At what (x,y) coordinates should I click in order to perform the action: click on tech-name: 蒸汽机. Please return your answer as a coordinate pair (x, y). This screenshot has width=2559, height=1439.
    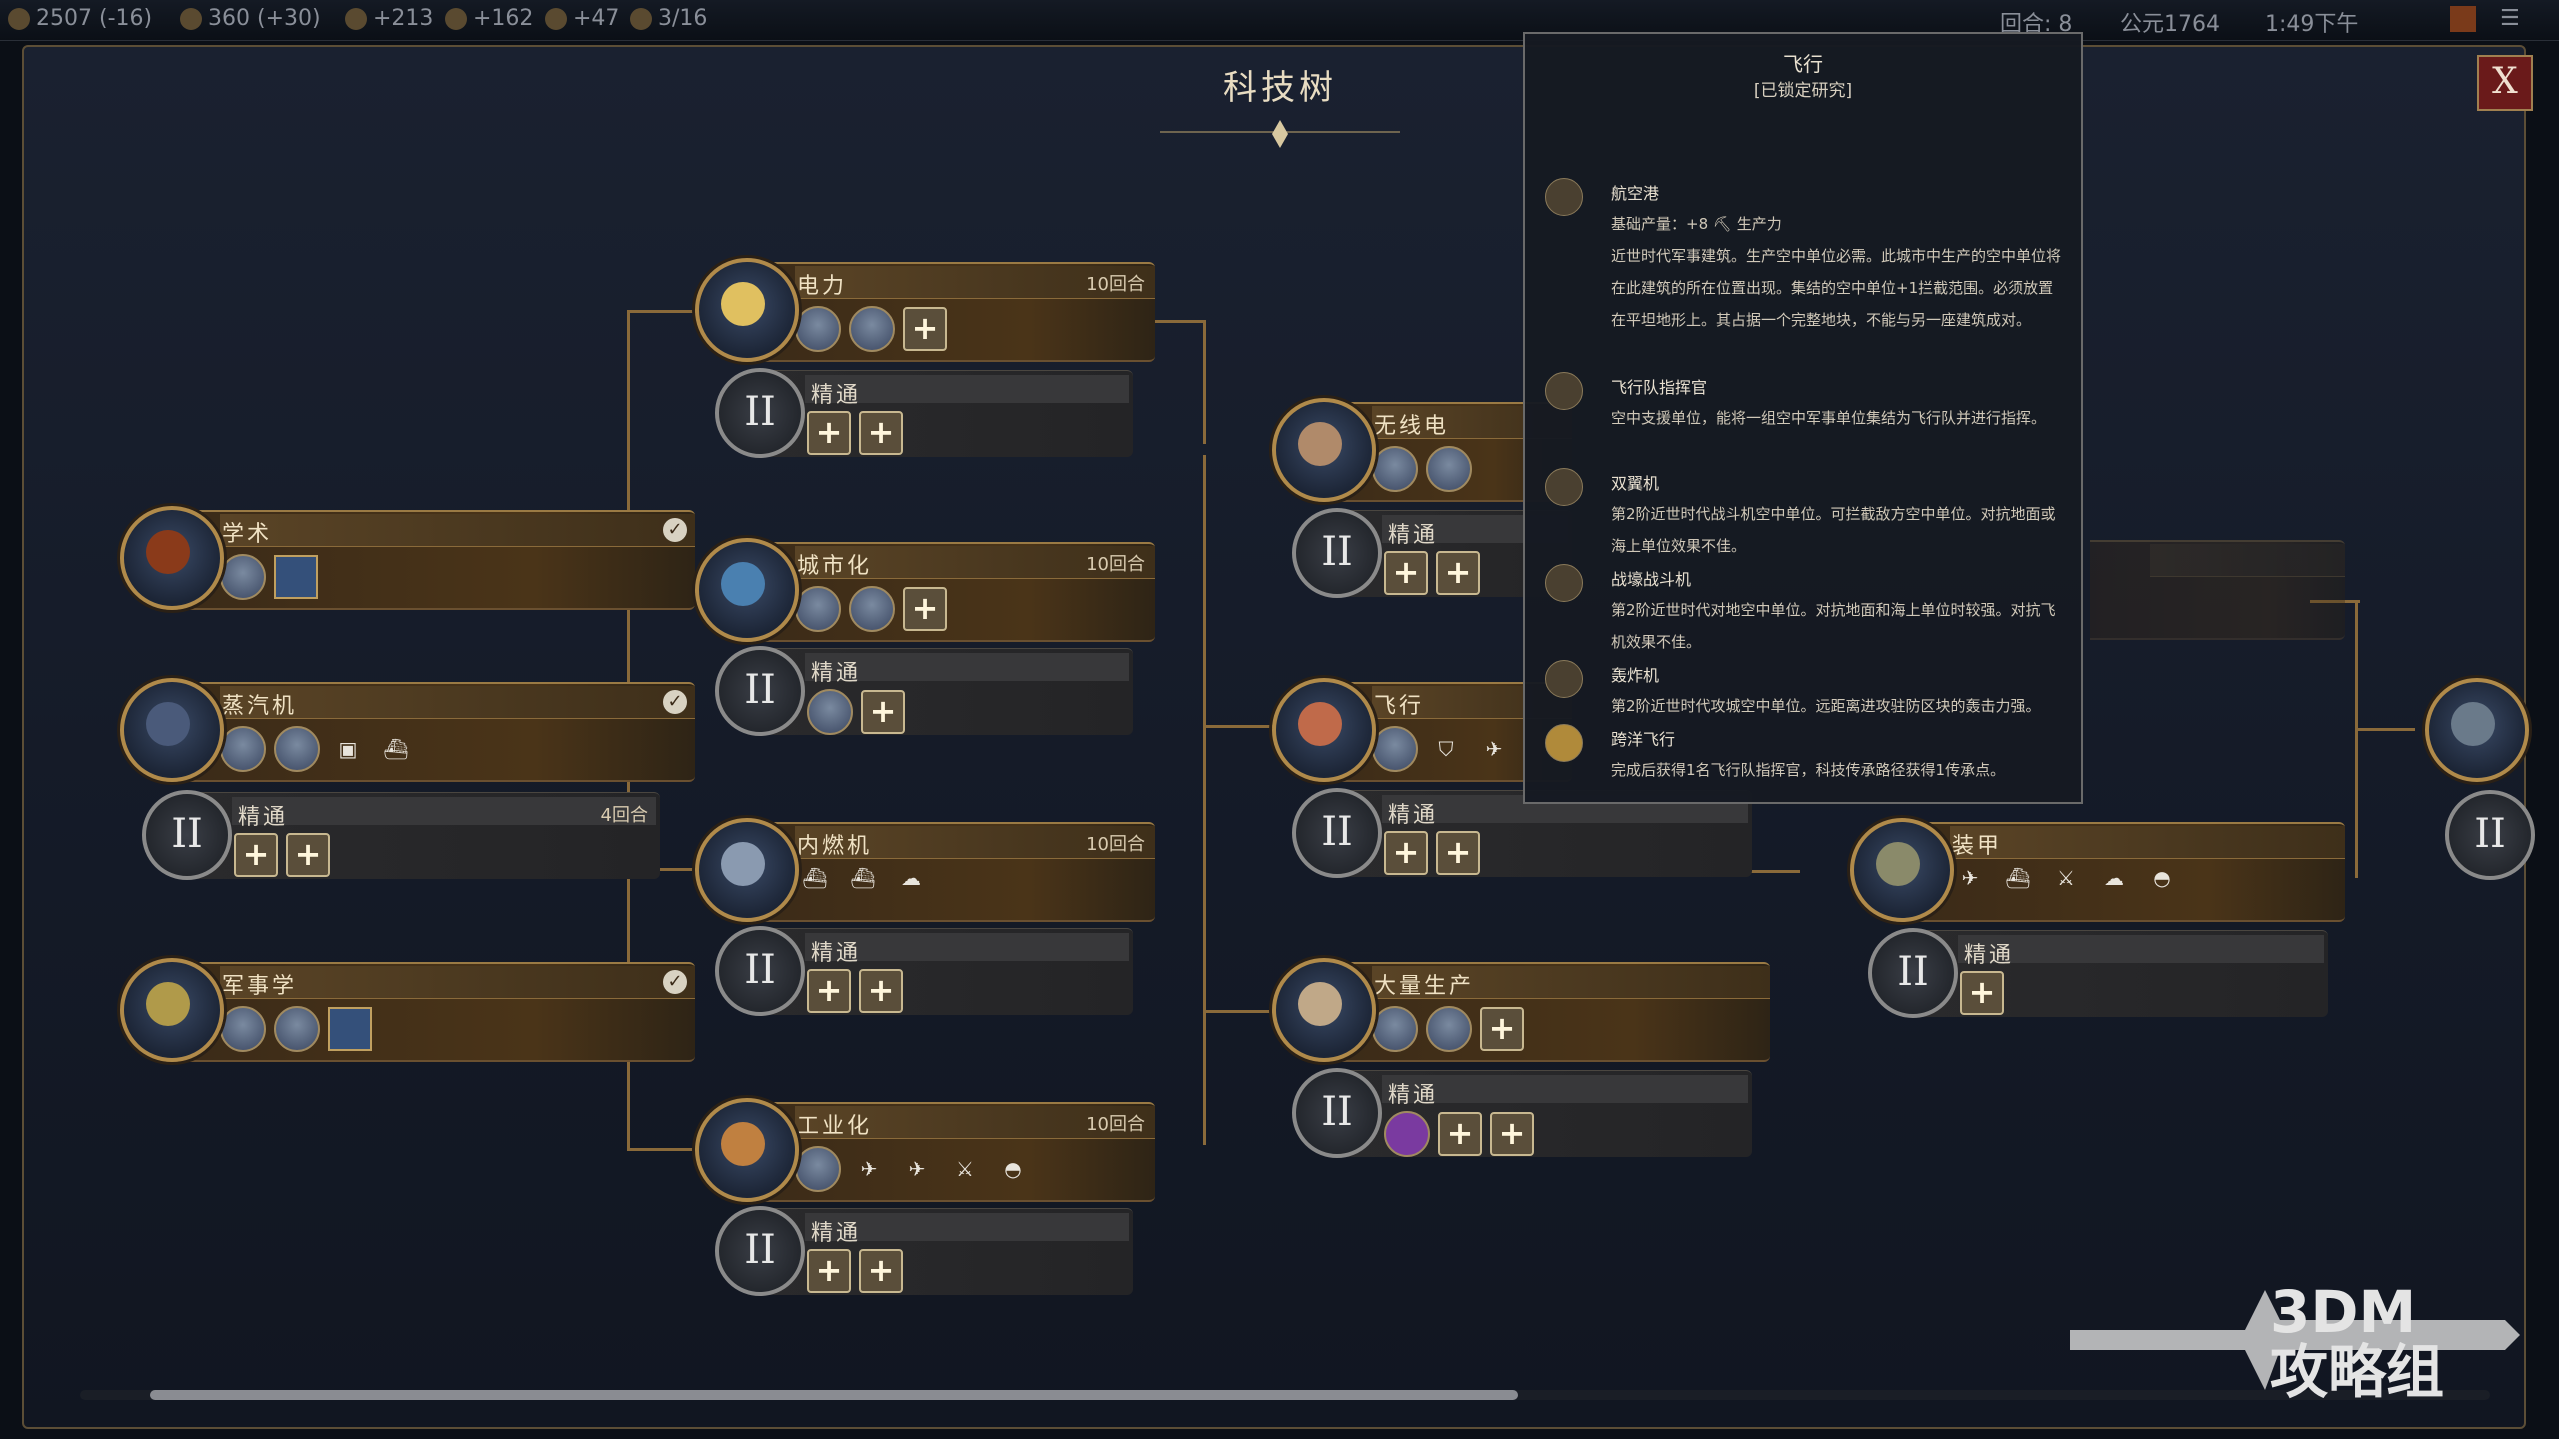
    Looking at the image, I should click on (260, 706).